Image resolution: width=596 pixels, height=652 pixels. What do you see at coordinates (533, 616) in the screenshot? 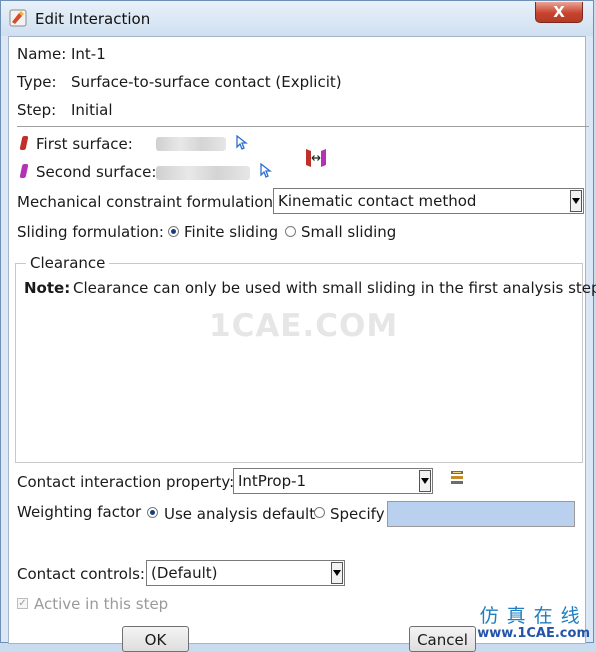
I see `corner-watermark-cn: 仿真在线` at bounding box center [533, 616].